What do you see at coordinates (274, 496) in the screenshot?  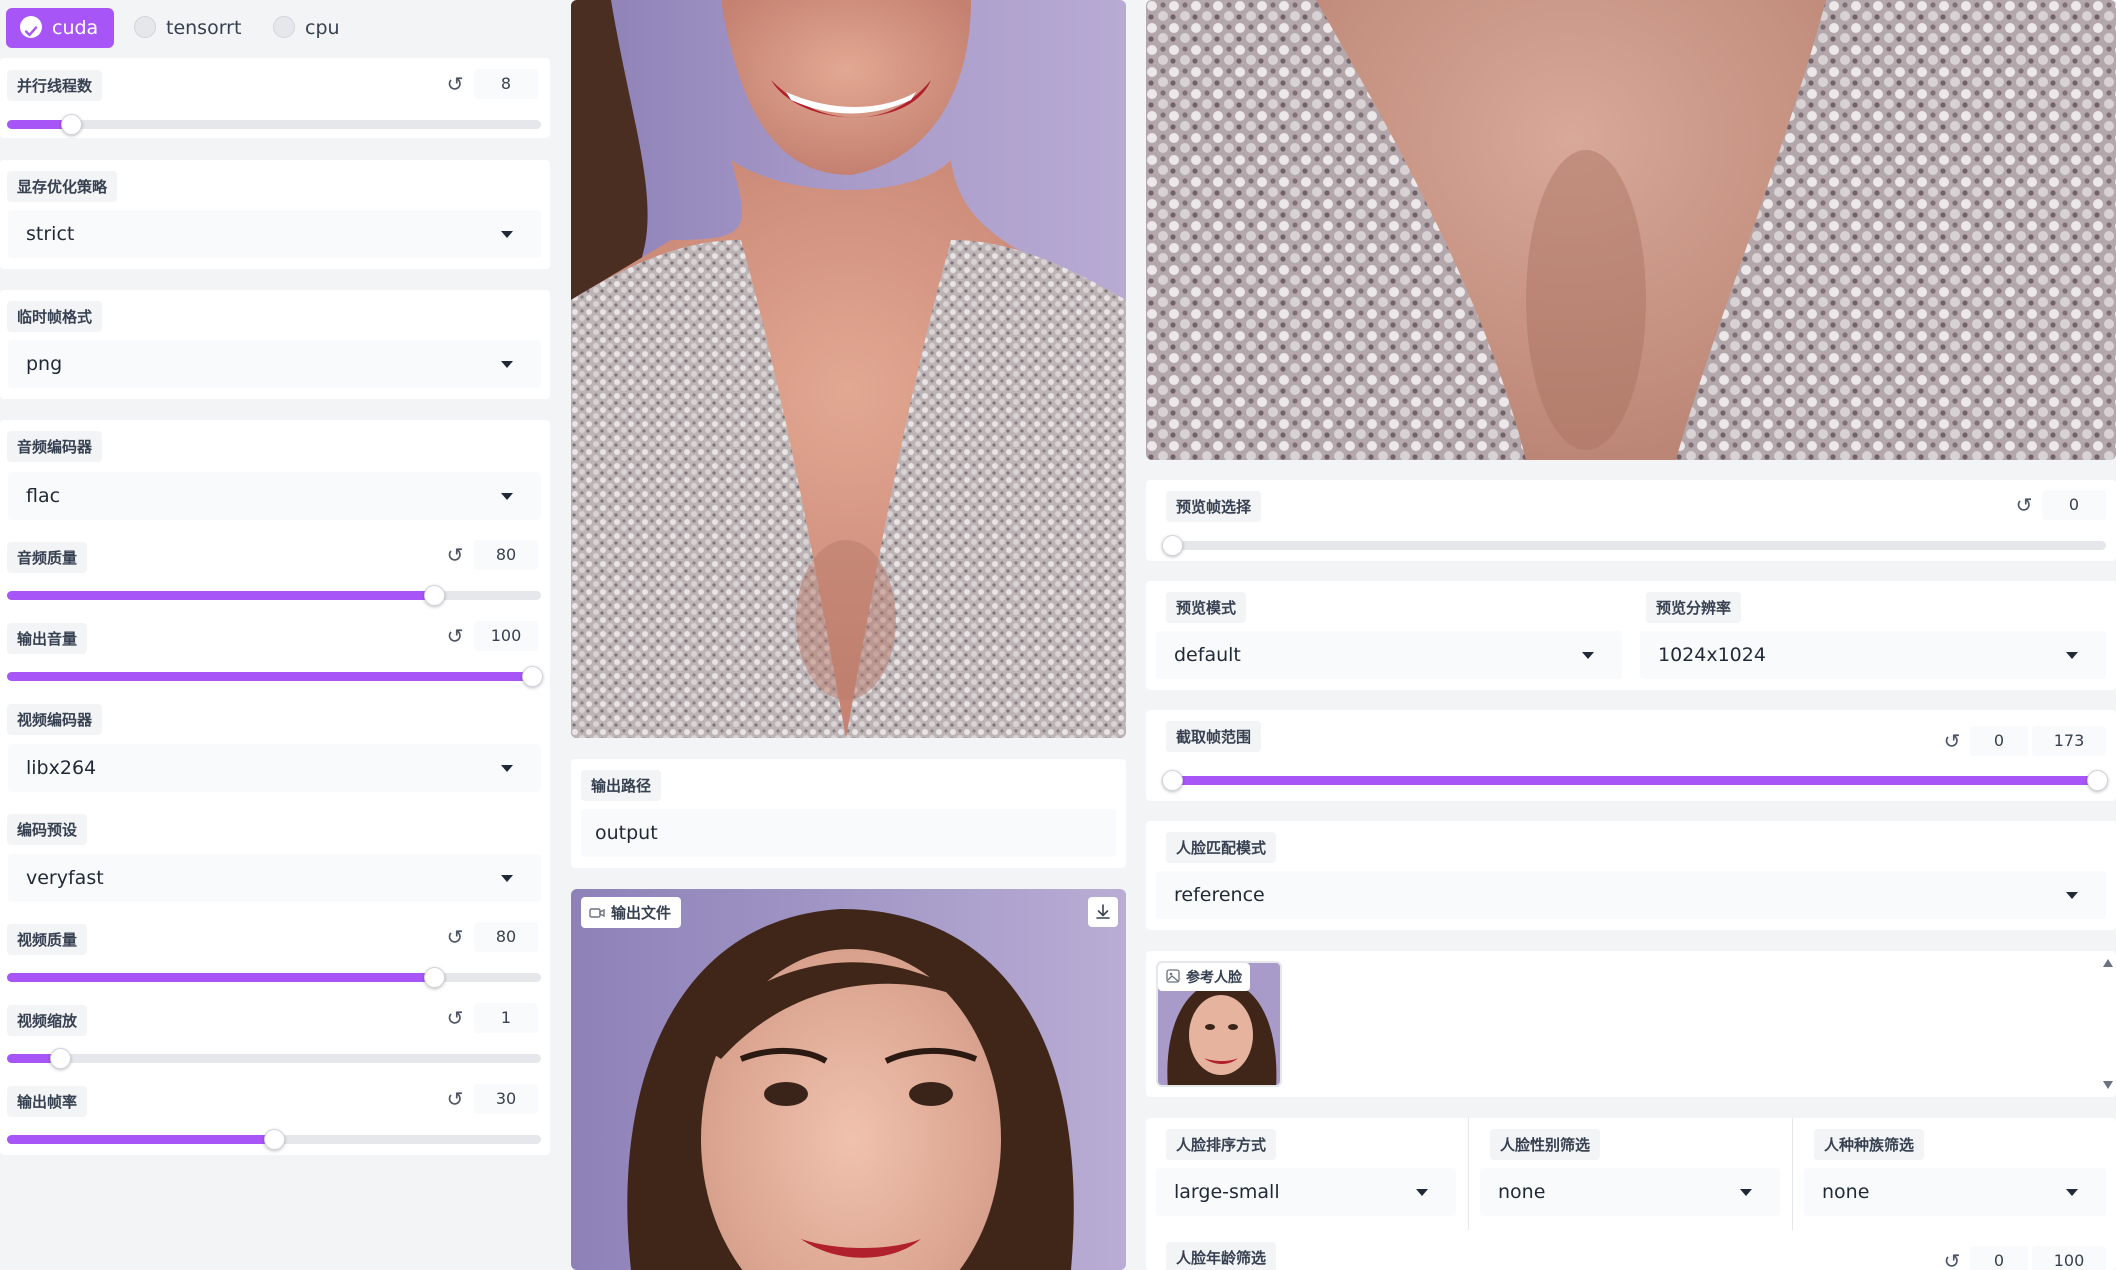 I see `audio-encoder-dropdown: flac` at bounding box center [274, 496].